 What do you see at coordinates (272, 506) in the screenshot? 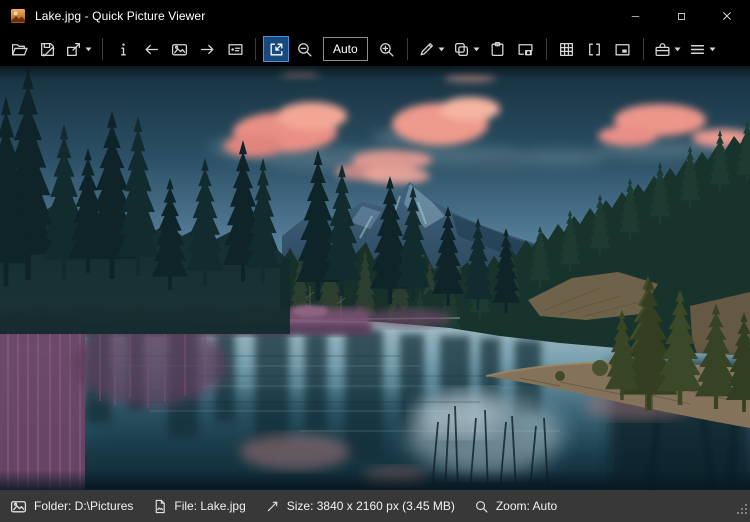
I see `diagonal-arrow-icon` at bounding box center [272, 506].